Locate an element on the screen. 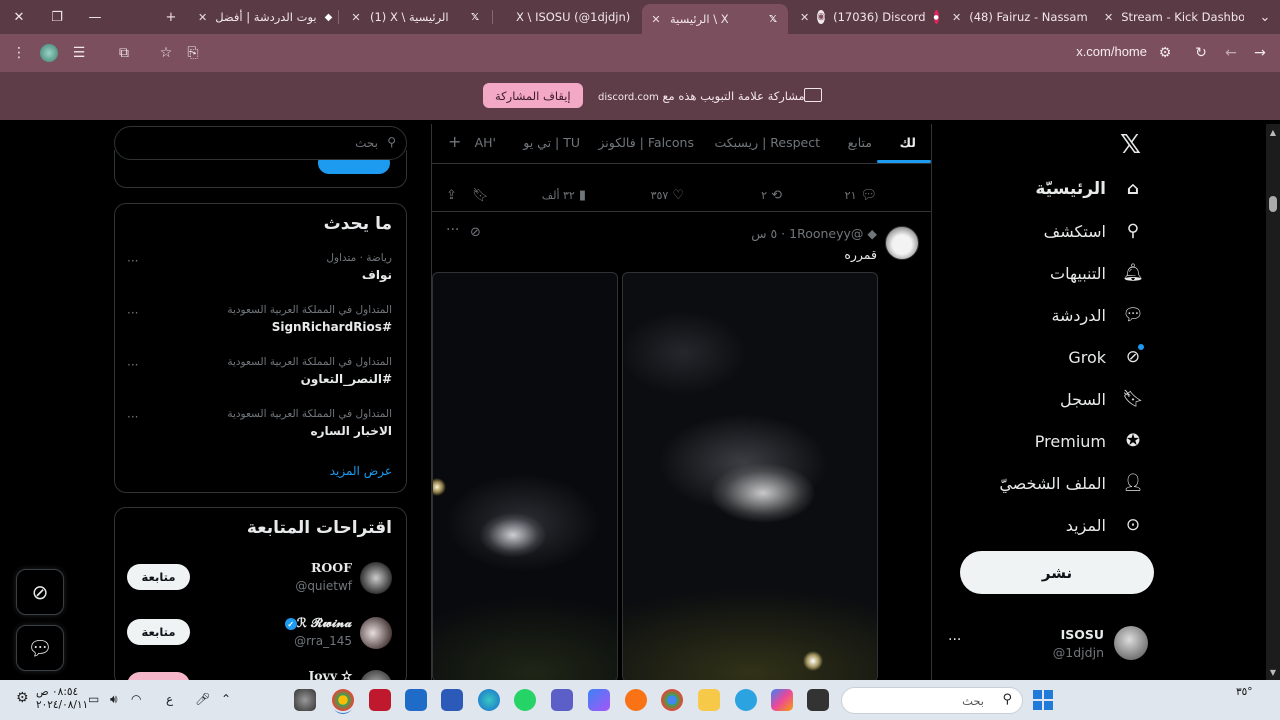 Image resolution: width=1280 pixels, height=720 pixels. volume-icon: 🔊︎ is located at coordinates (114, 699).